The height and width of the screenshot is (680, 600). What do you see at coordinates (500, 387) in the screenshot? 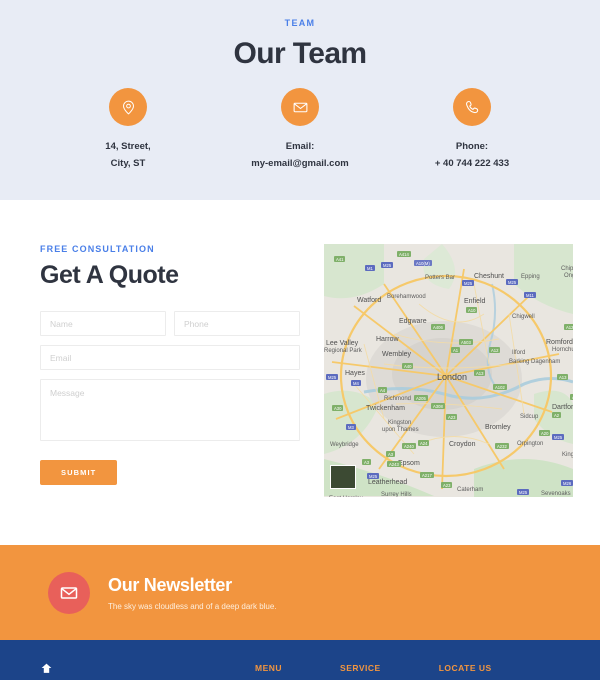
I see `map-road-badge: A102` at bounding box center [500, 387].